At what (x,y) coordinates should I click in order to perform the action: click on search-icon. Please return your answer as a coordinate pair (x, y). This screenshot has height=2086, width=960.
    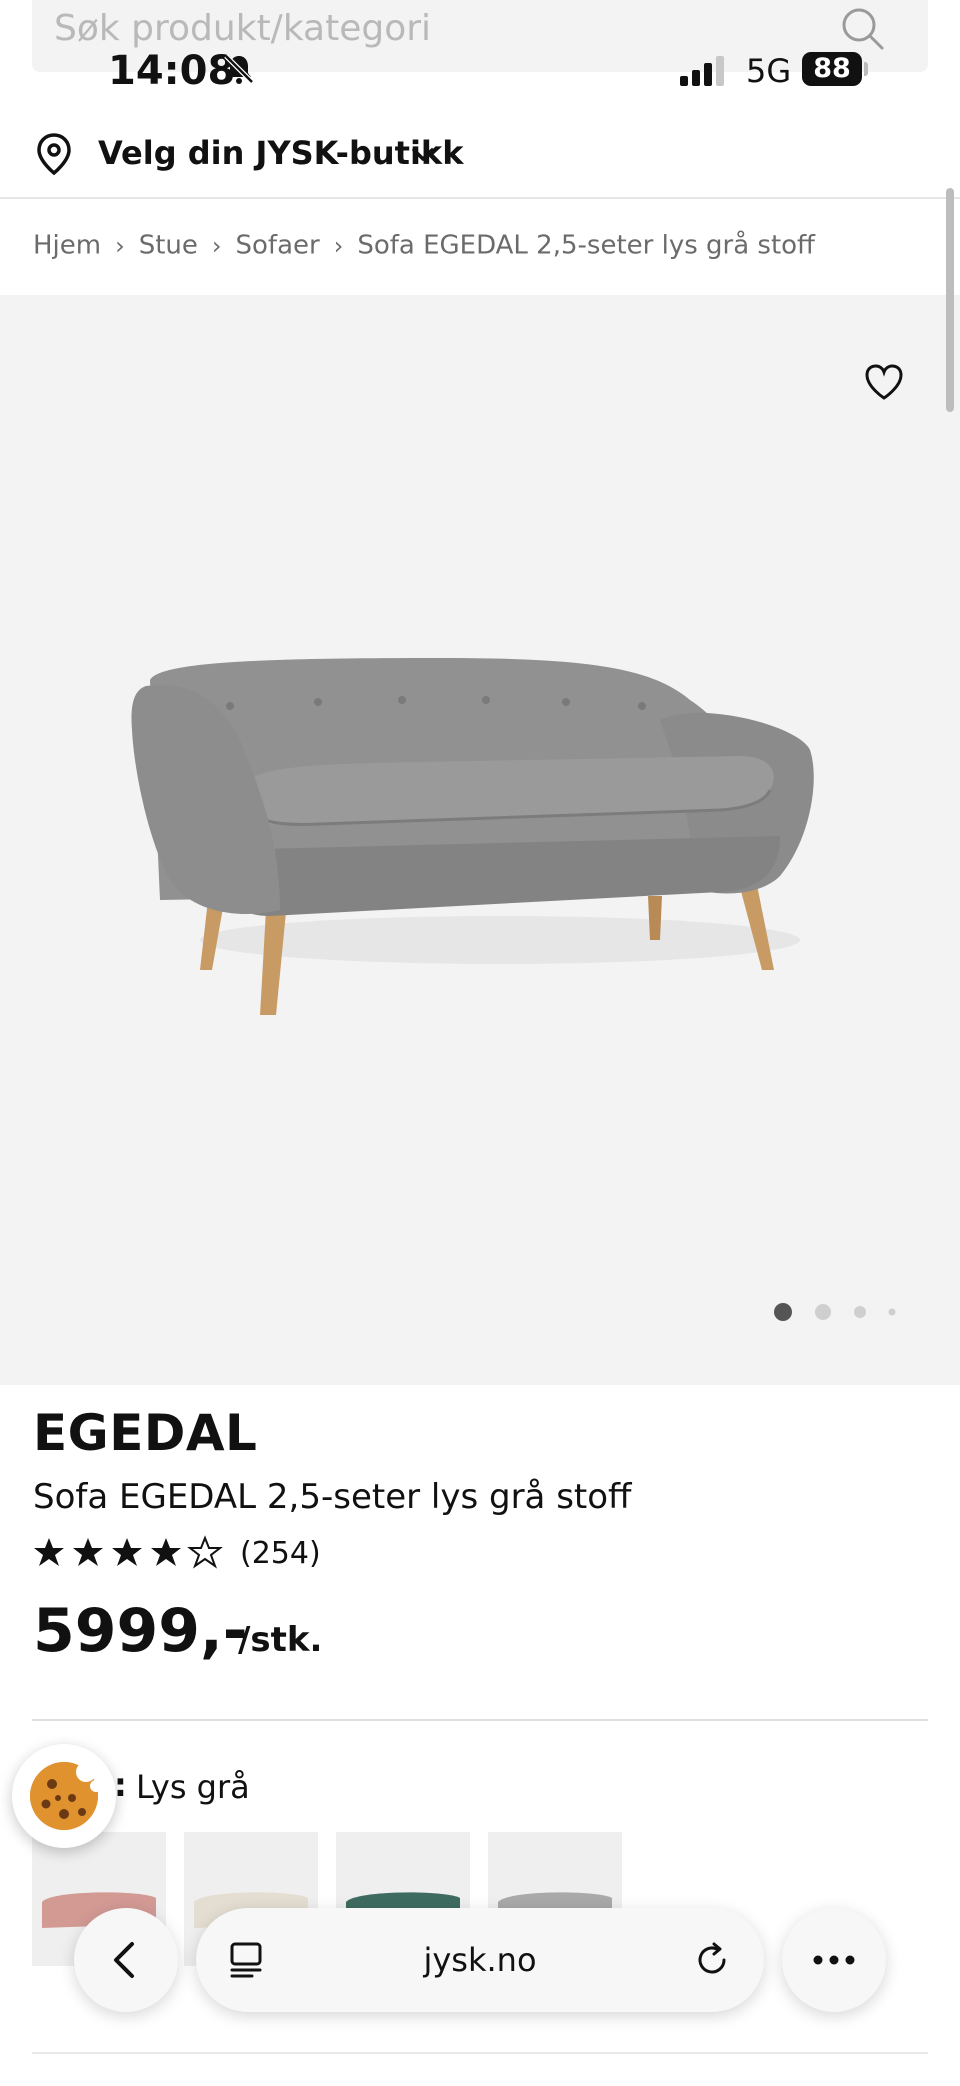
    Looking at the image, I should click on (862, 28).